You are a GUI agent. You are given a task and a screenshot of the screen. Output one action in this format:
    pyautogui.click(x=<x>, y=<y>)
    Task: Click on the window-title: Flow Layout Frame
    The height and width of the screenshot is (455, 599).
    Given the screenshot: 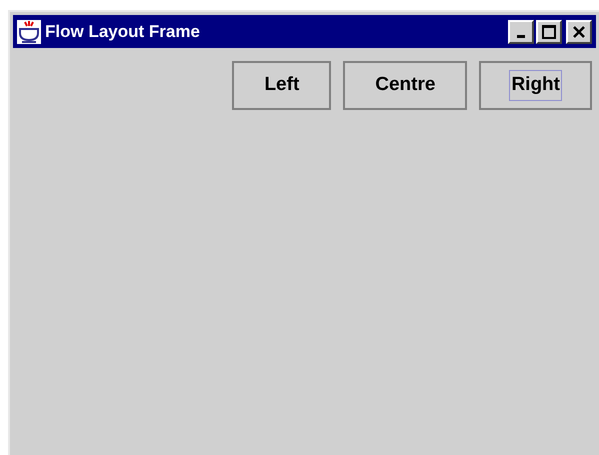 What is the action you would take?
    pyautogui.click(x=123, y=31)
    